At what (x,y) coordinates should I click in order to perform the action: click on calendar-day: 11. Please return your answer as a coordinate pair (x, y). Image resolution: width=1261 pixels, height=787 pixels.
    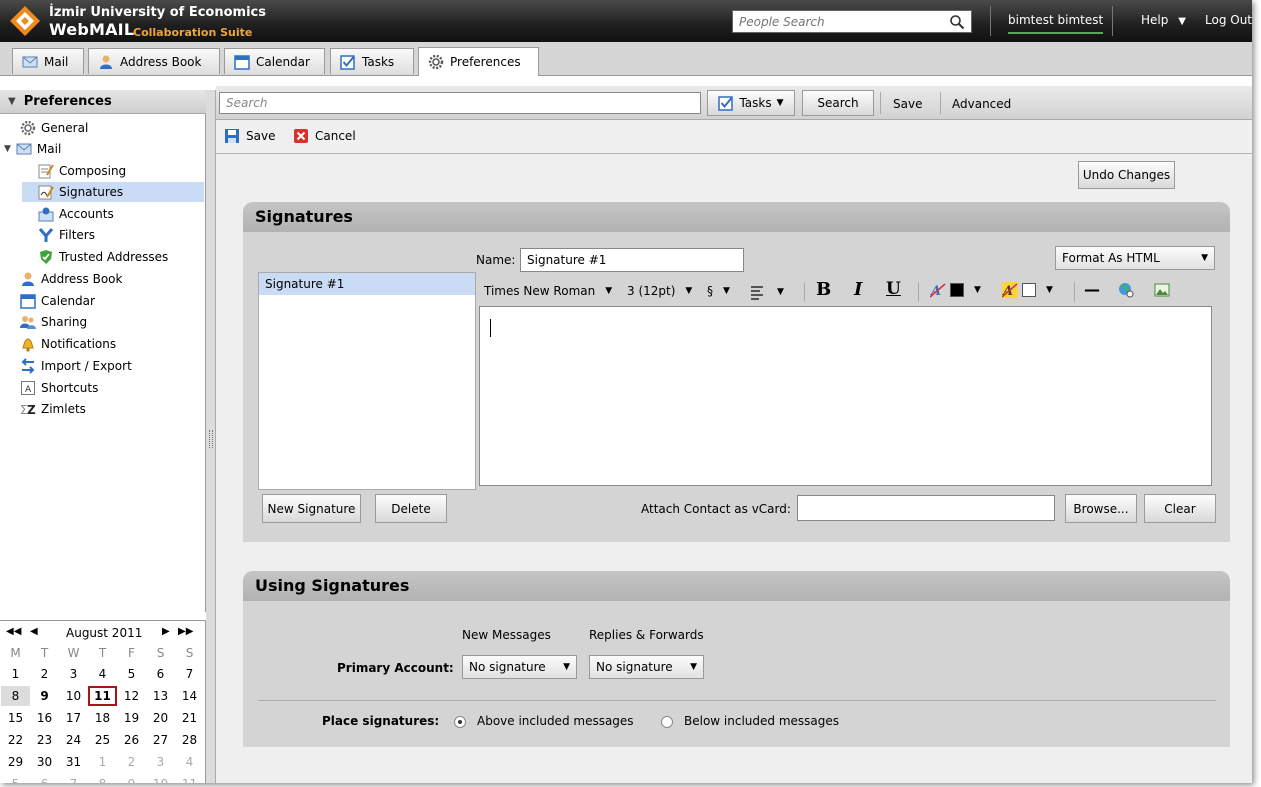
    Looking at the image, I should click on (189, 778).